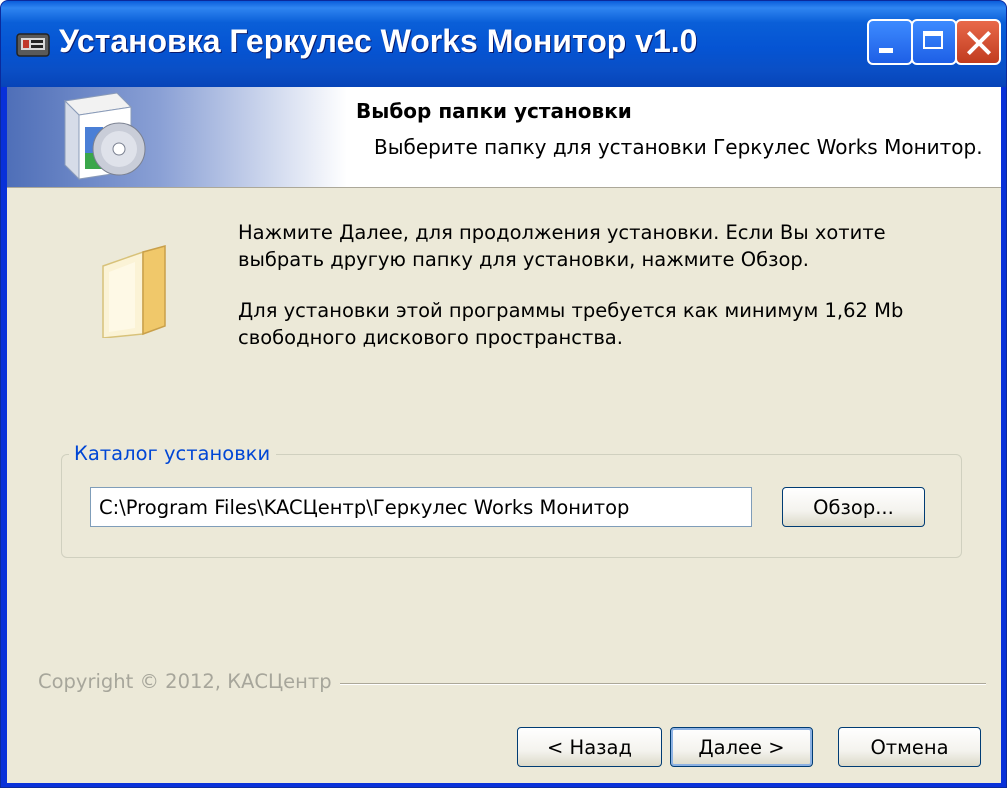 The image size is (1007, 788). Describe the element at coordinates (378, 41) in the screenshot. I see `window-title: Установка Геркулес Works Монитор v1.0` at that location.